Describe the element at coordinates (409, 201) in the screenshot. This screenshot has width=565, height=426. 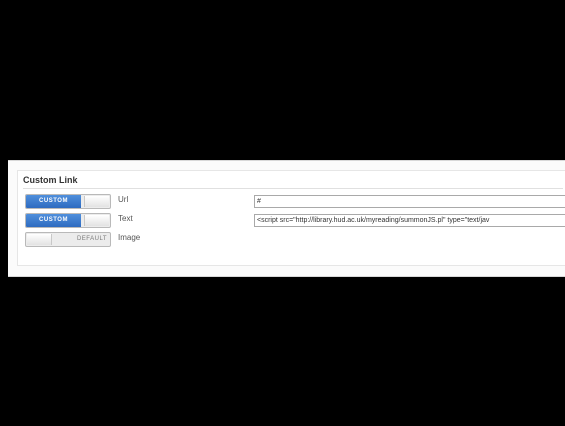
I see `url-input: #` at that location.